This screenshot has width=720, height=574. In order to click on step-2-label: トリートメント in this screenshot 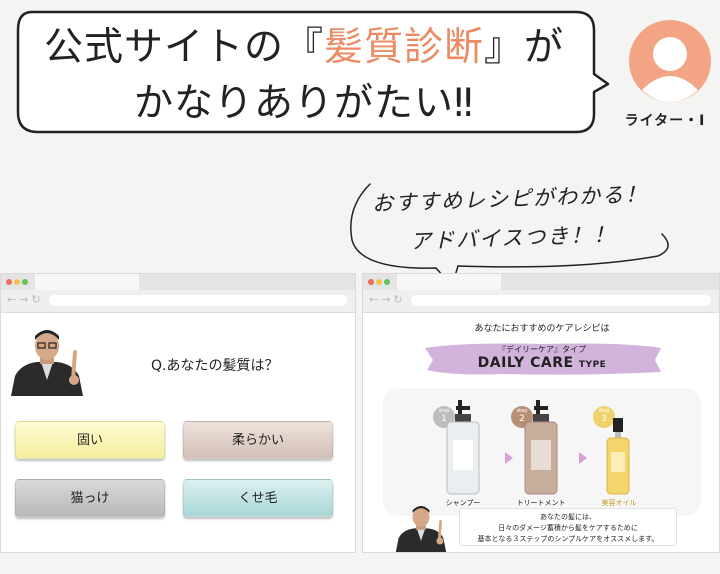, I will do `click(541, 503)`.